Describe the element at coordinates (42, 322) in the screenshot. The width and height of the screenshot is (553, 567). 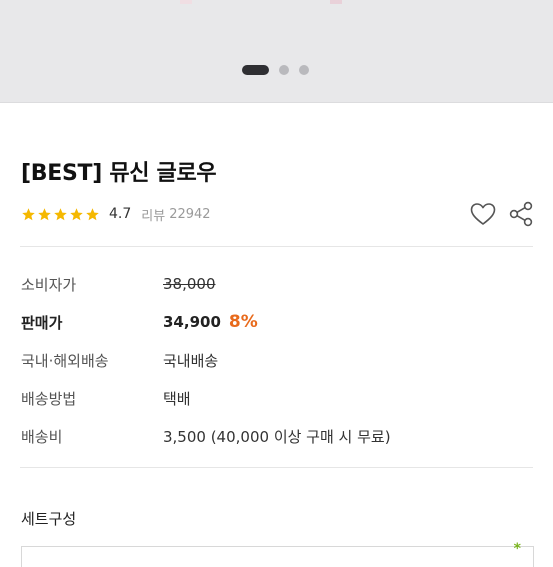
I see `info-label: 판매가` at that location.